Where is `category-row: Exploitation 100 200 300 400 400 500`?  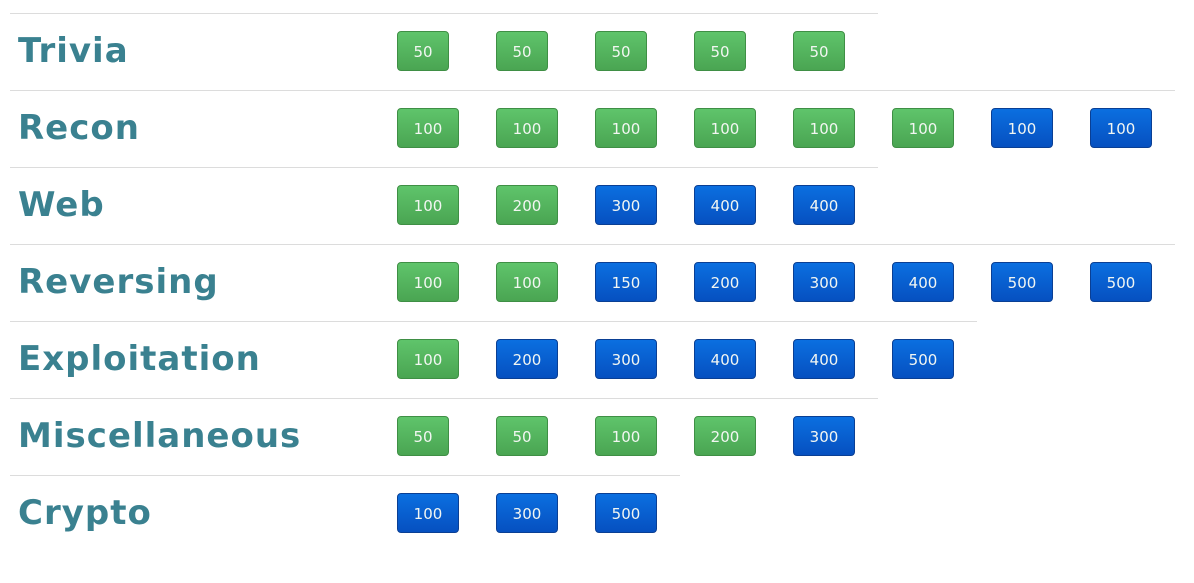 category-row: Exploitation 100 200 300 400 400 500 is located at coordinates (493, 359).